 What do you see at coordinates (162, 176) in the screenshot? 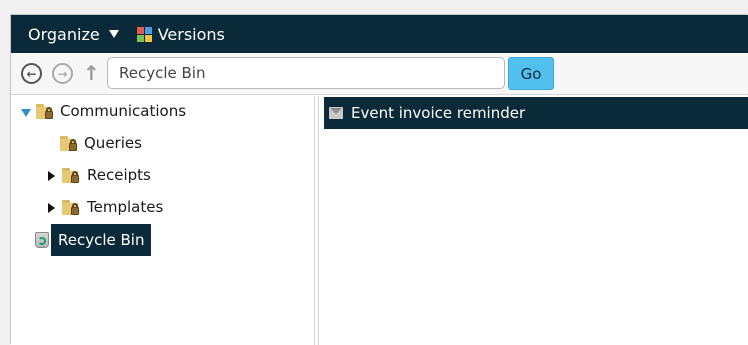
I see `tree-item-receipts: Receipts` at bounding box center [162, 176].